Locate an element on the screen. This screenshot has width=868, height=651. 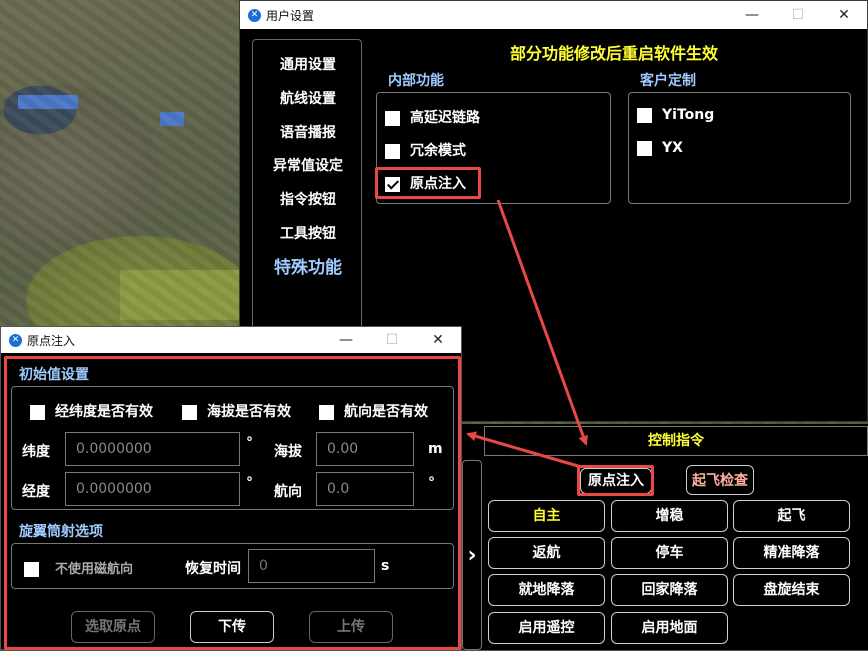
arrow-to-window is located at coordinates (522, 449).